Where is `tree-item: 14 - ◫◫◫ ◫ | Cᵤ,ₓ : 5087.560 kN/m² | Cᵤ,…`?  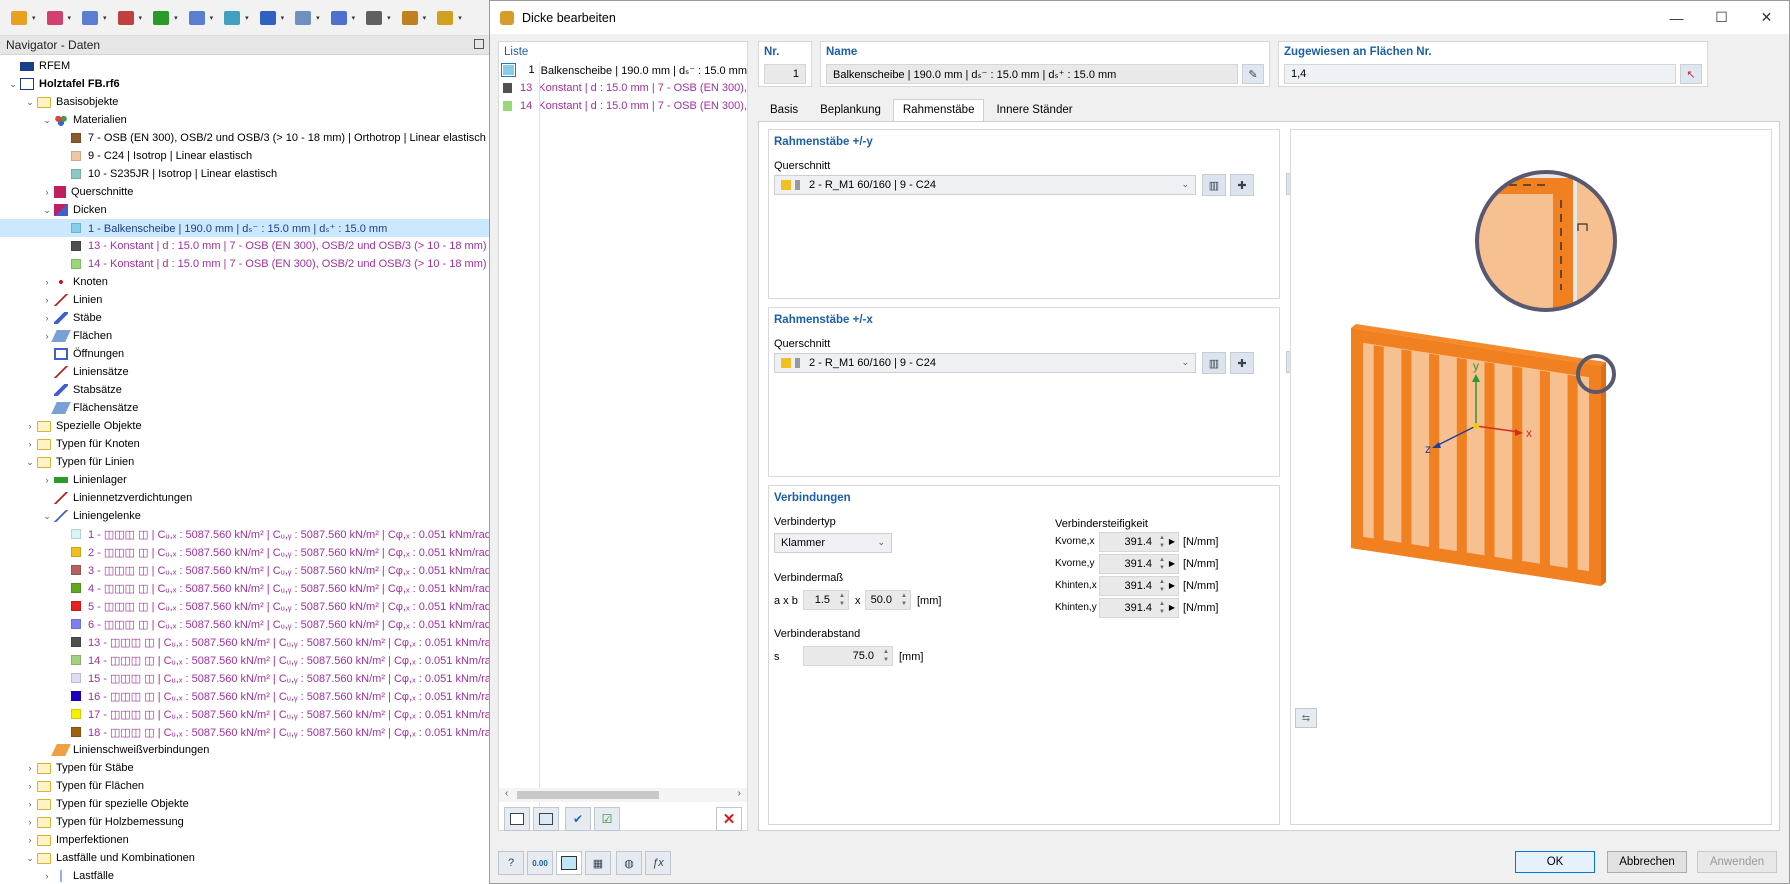
tree-item: 14 - ◫◫◫ ◫ | Cᵤ,ₓ : 5087.560 kN/m² | Cᵤ,… is located at coordinates (245, 660).